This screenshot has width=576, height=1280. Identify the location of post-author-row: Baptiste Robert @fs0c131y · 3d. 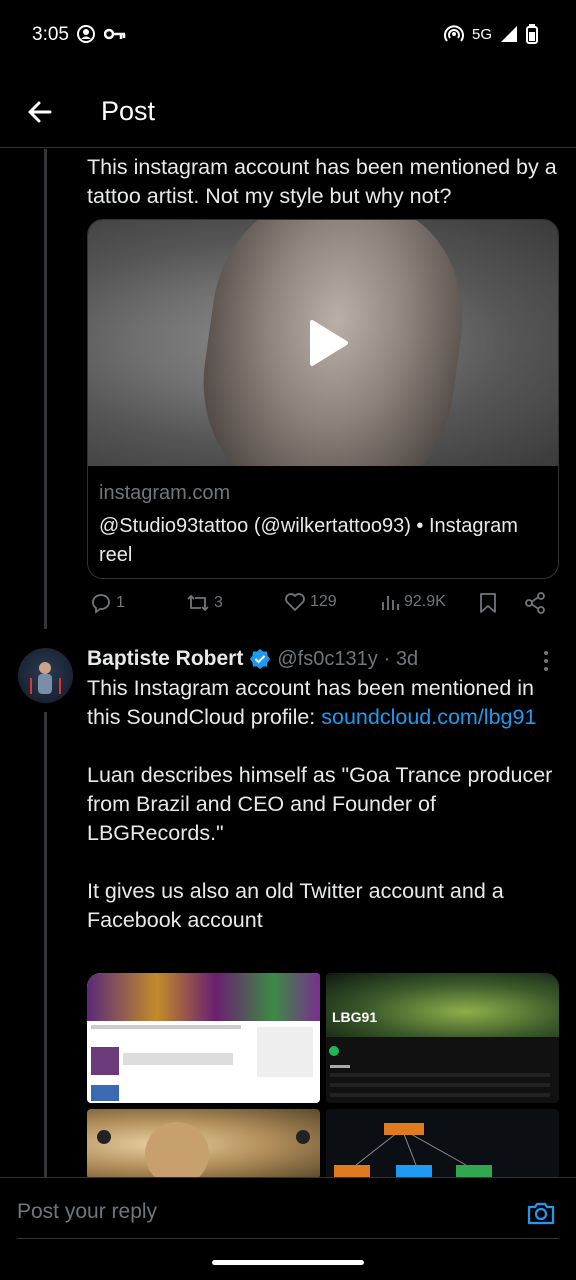
(322, 659).